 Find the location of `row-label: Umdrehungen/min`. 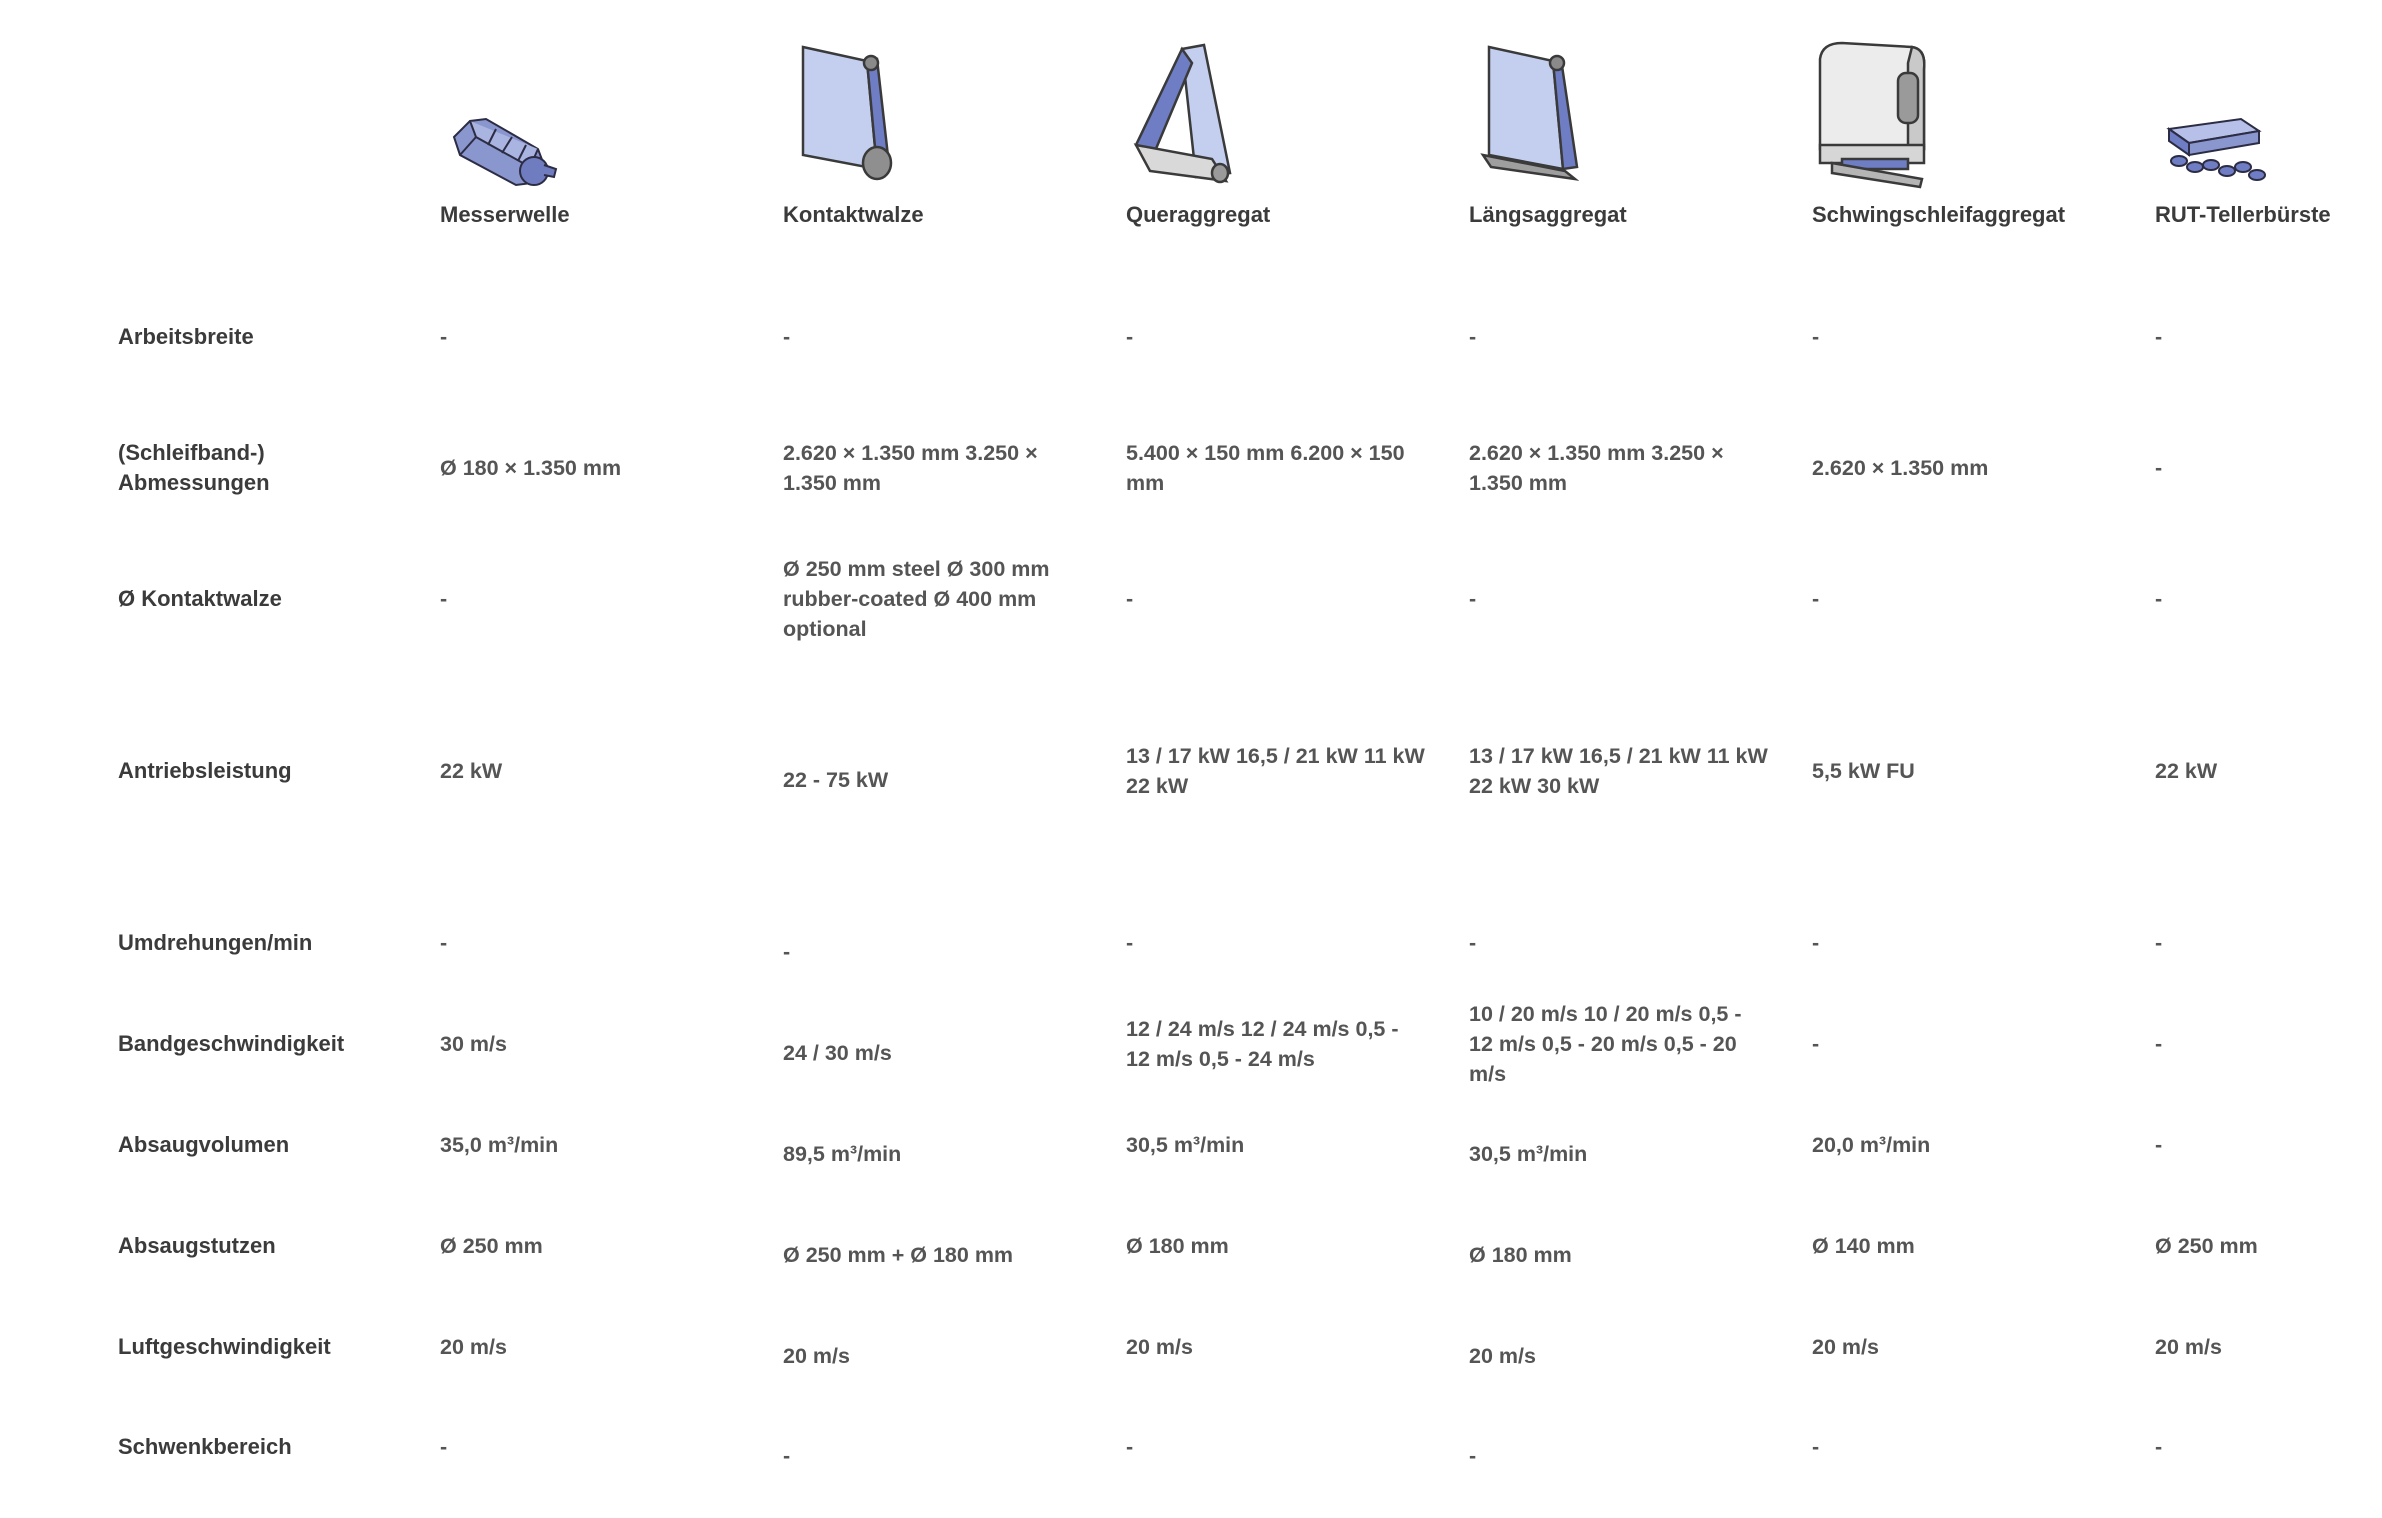

row-label: Umdrehungen/min is located at coordinates (215, 942).